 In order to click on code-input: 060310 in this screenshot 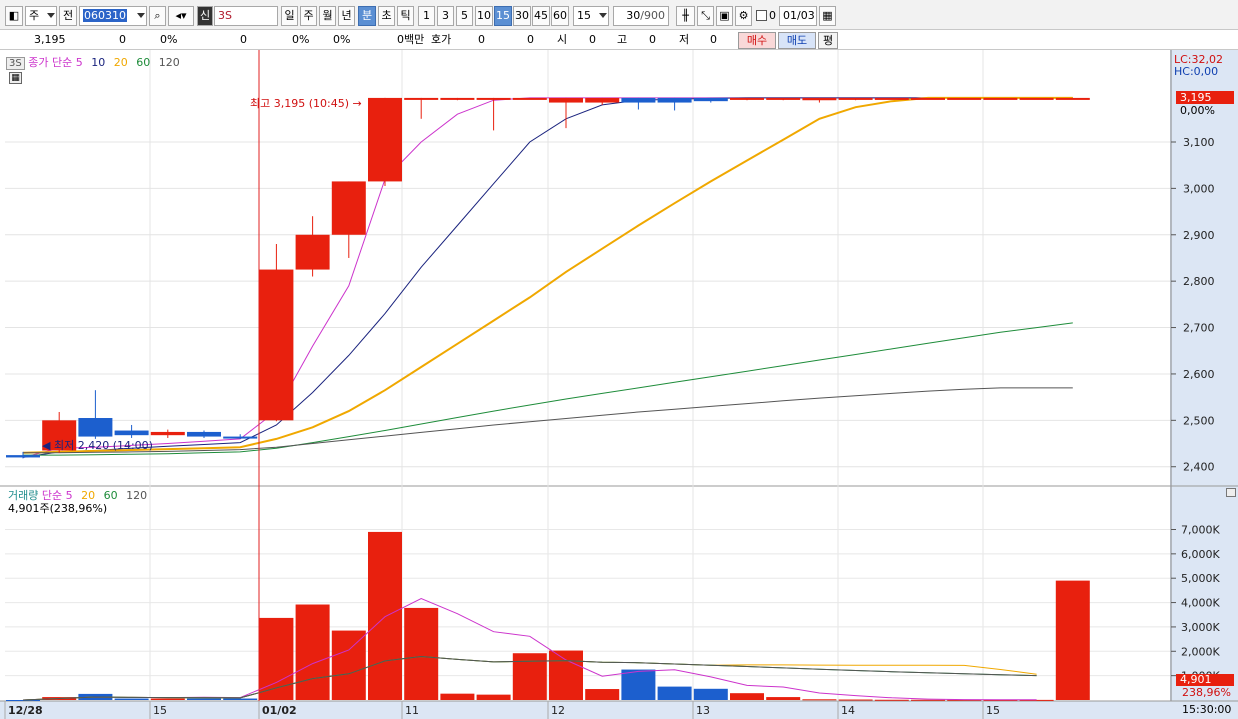, I will do `click(113, 16)`.